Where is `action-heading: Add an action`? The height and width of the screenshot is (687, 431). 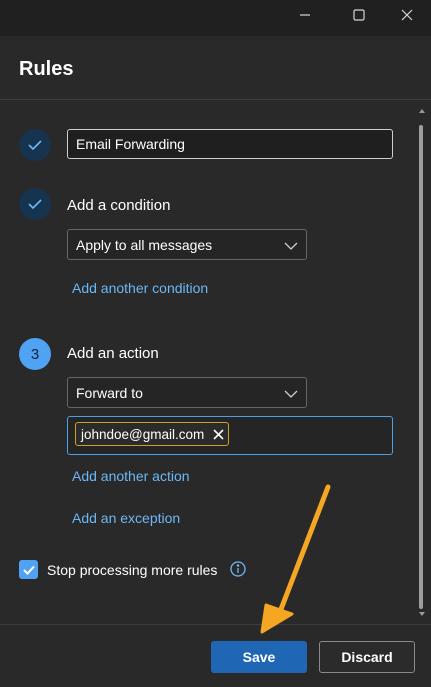 action-heading: Add an action is located at coordinates (113, 353).